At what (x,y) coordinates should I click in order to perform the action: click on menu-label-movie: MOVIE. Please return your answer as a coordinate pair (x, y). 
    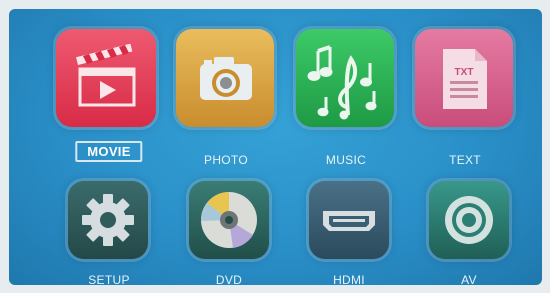
    Looking at the image, I should click on (109, 151).